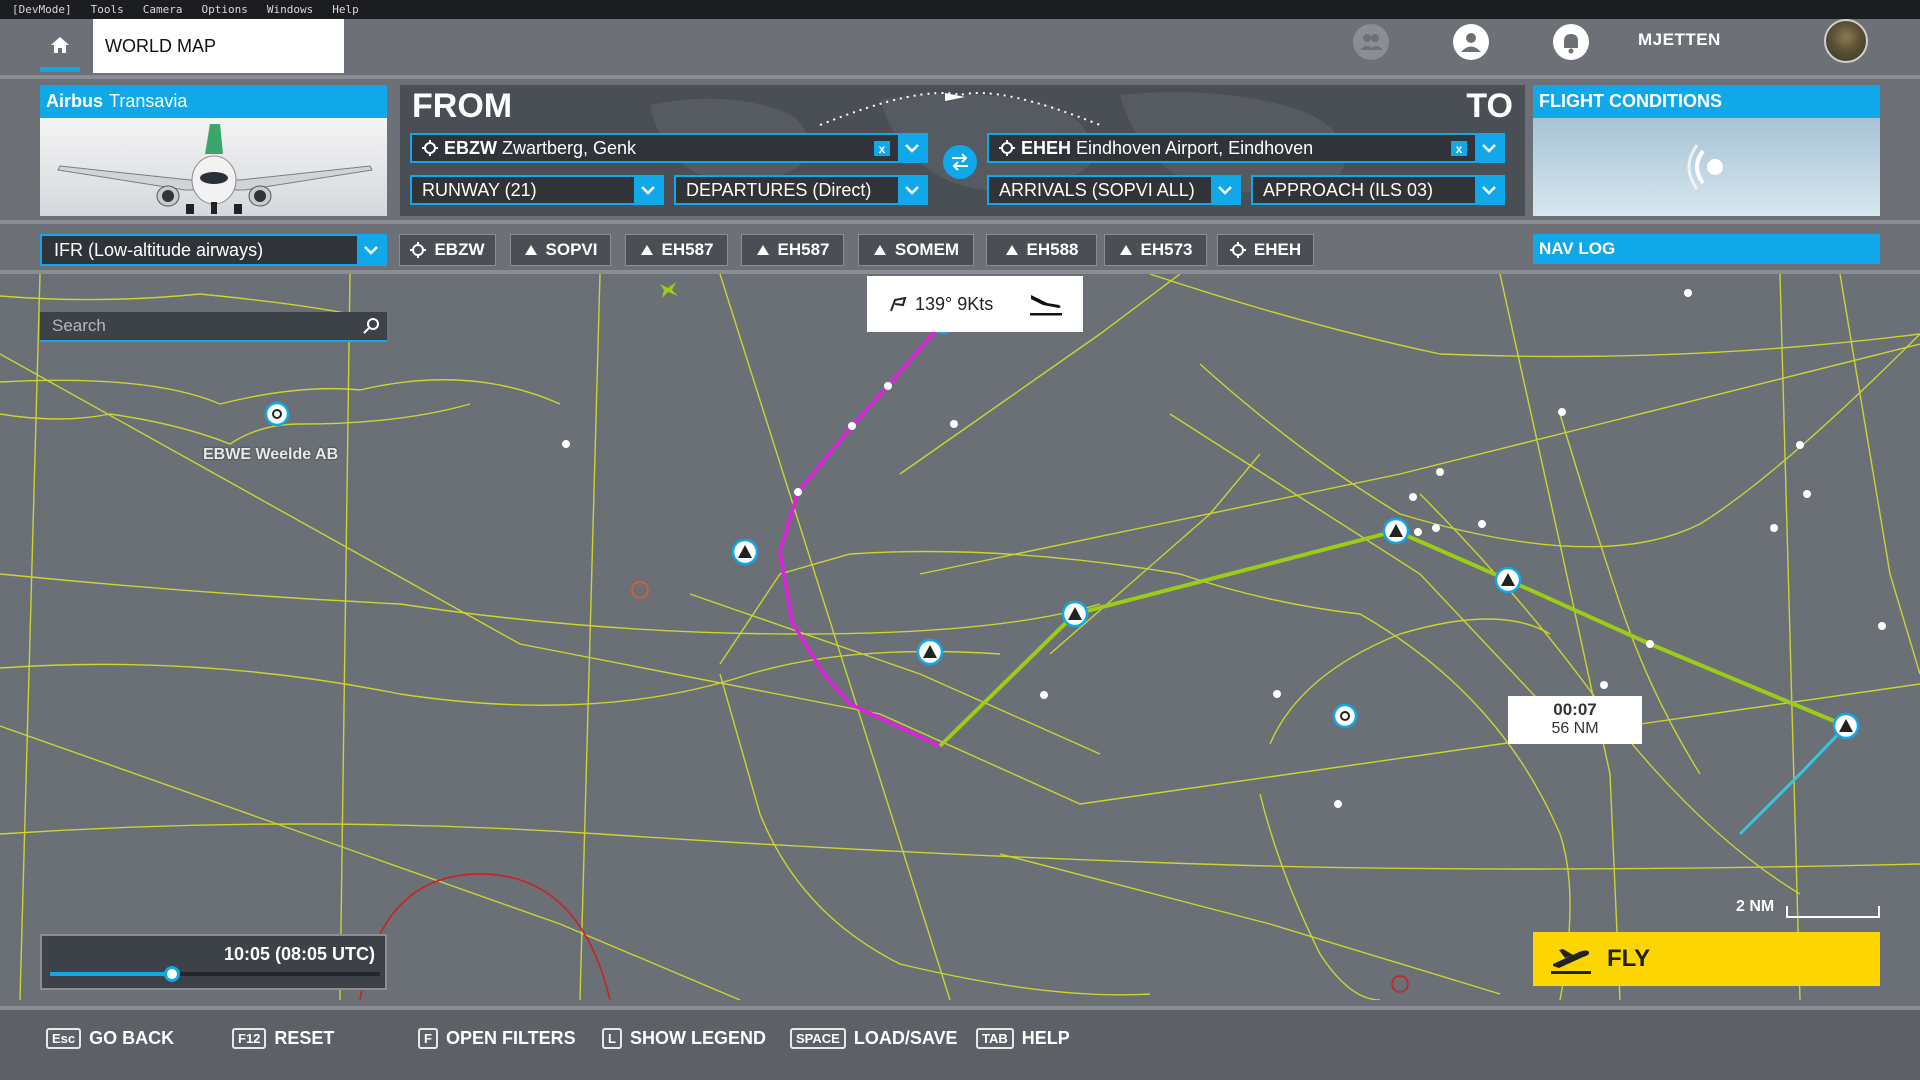 Image resolution: width=1920 pixels, height=1080 pixels. I want to click on home-icon, so click(60, 45).